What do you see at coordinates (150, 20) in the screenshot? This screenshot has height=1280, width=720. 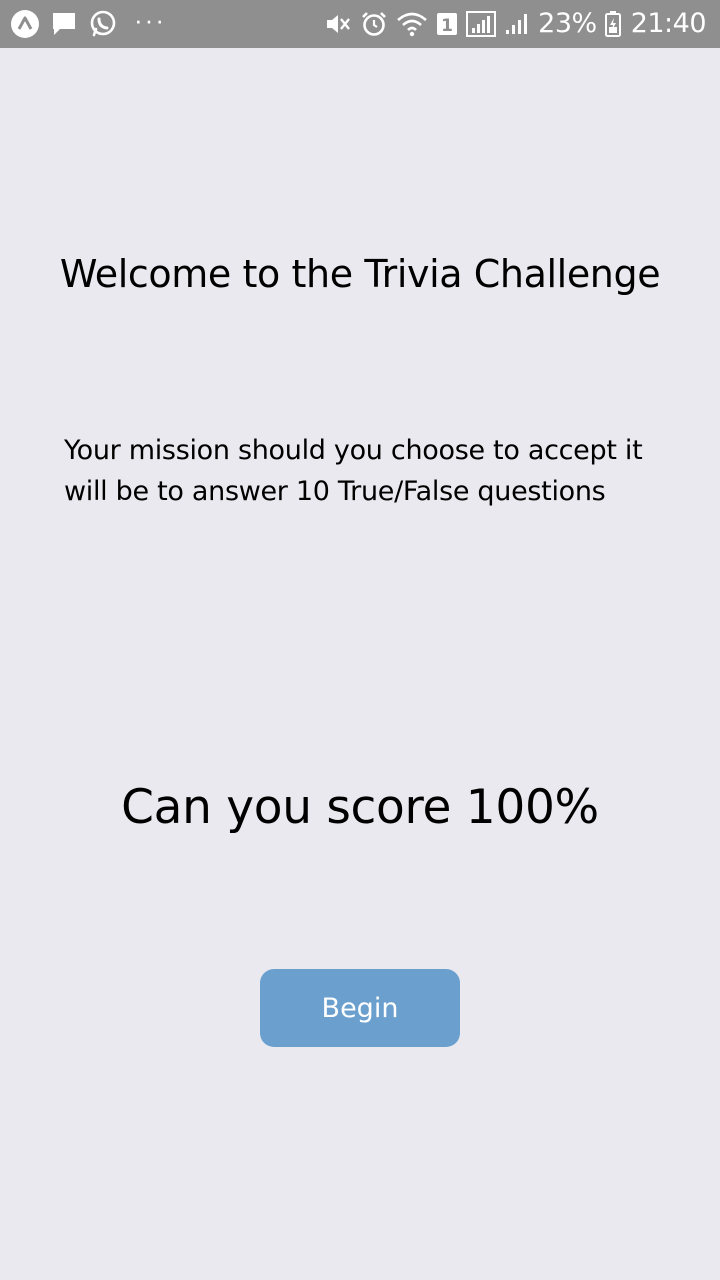 I see `more-notifications-icon: ···` at bounding box center [150, 20].